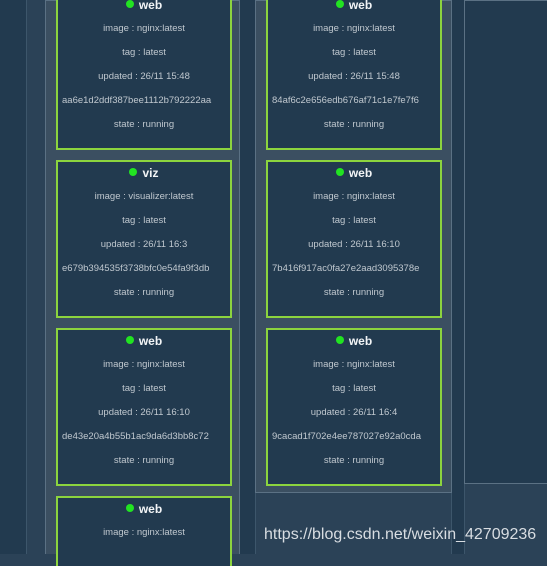 Image resolution: width=547 pixels, height=566 pixels. I want to click on task-updated: updated : 26/11 16:4, so click(354, 412).